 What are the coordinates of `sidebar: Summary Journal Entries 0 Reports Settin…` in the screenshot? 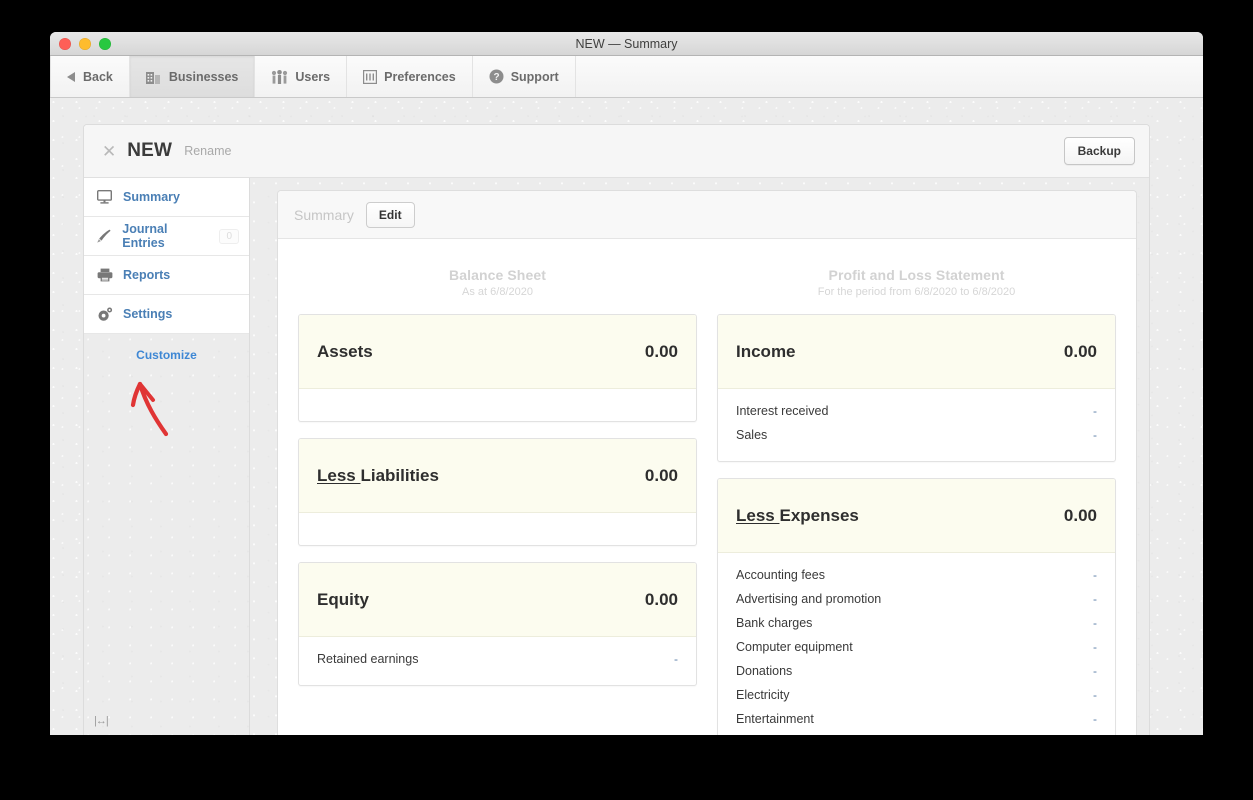 It's located at (167, 456).